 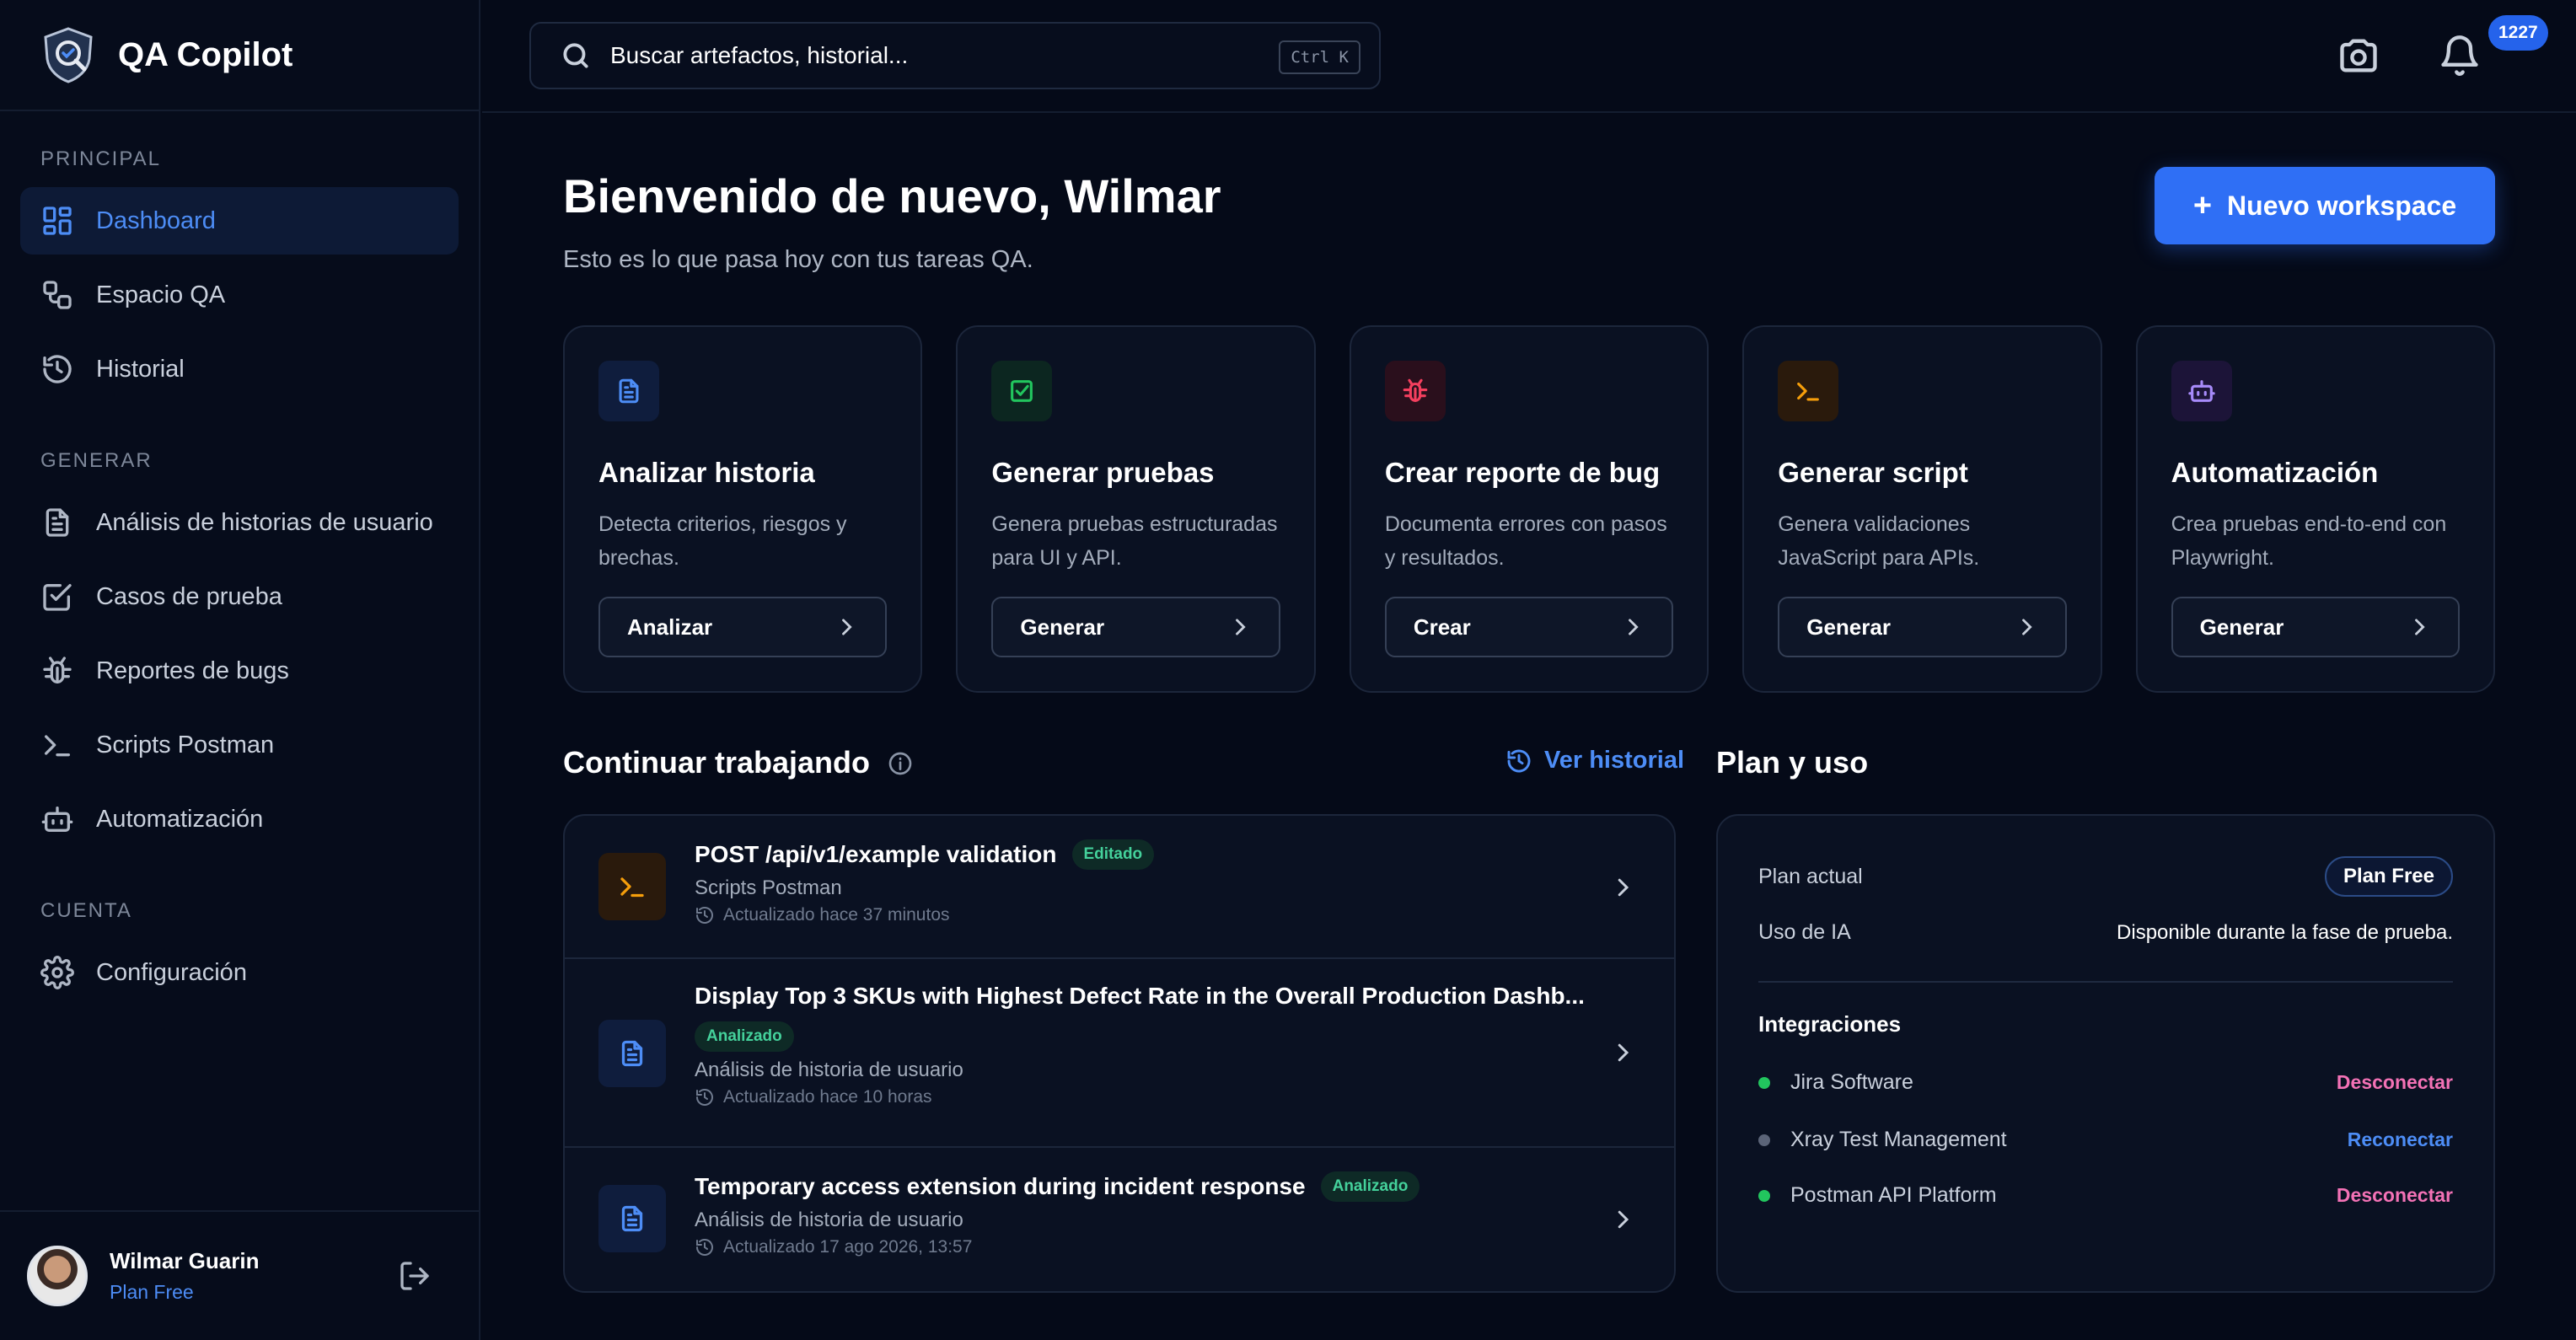 I want to click on integration-name: Xray Test Management, so click(x=1882, y=1140).